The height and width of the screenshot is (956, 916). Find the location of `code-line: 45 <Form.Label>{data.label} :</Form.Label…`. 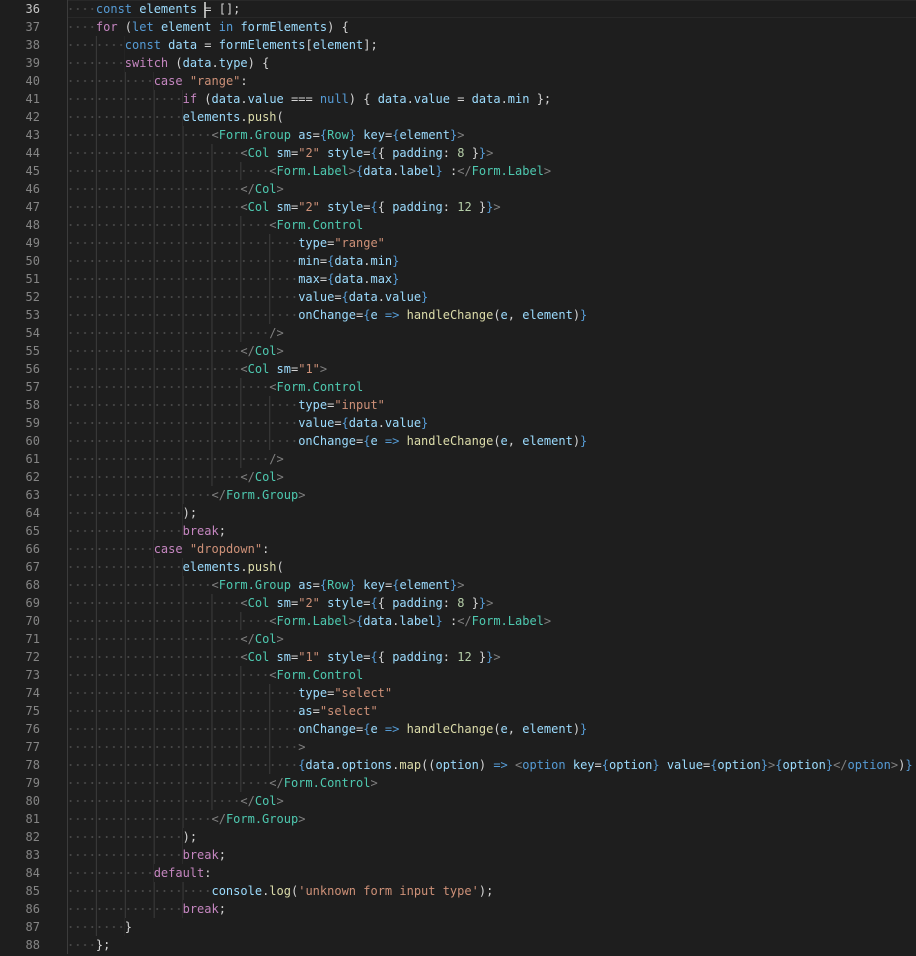

code-line: 45 <Form.Label>{data.label} :</Form.Label… is located at coordinates (458, 171).